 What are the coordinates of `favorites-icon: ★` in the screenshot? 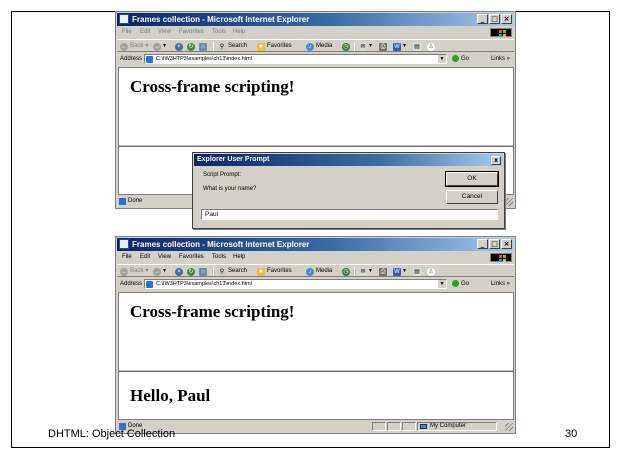 It's located at (261, 46).